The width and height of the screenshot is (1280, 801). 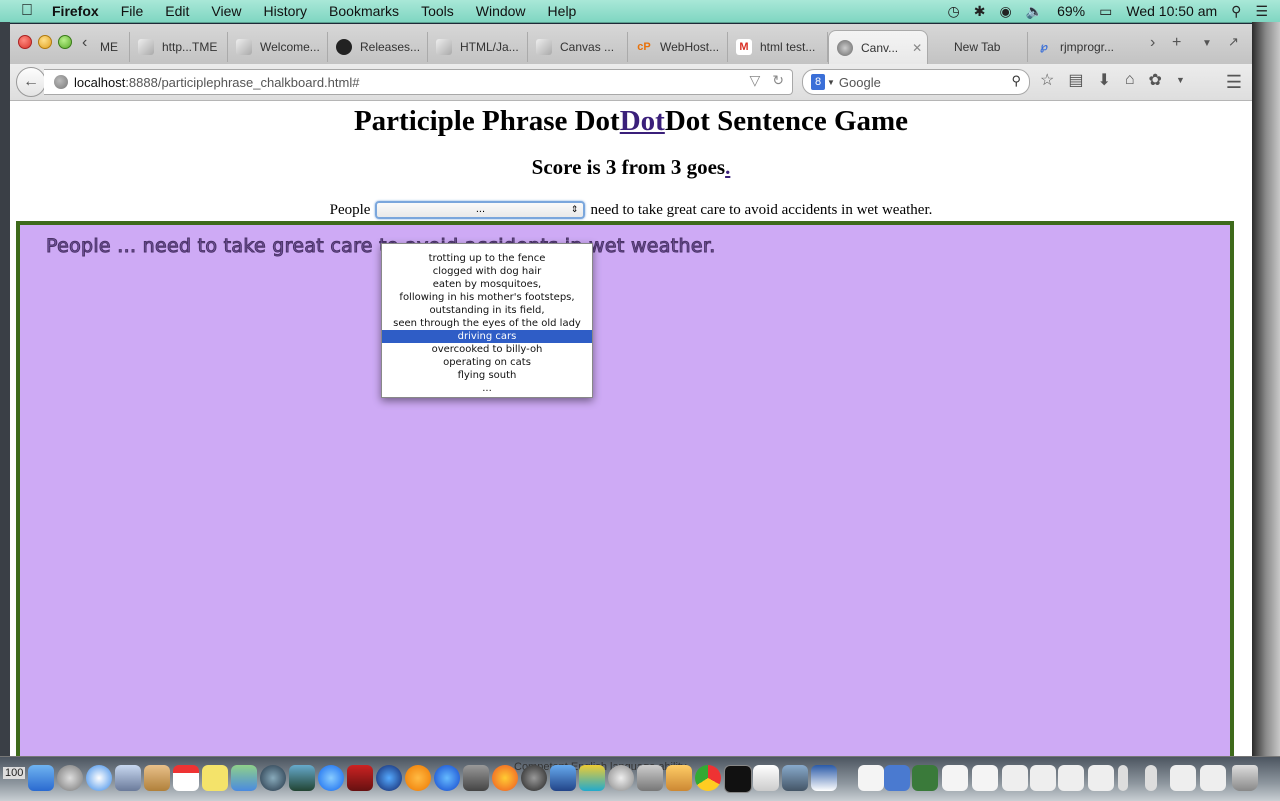 What do you see at coordinates (331, 778) in the screenshot?
I see `messages-icon` at bounding box center [331, 778].